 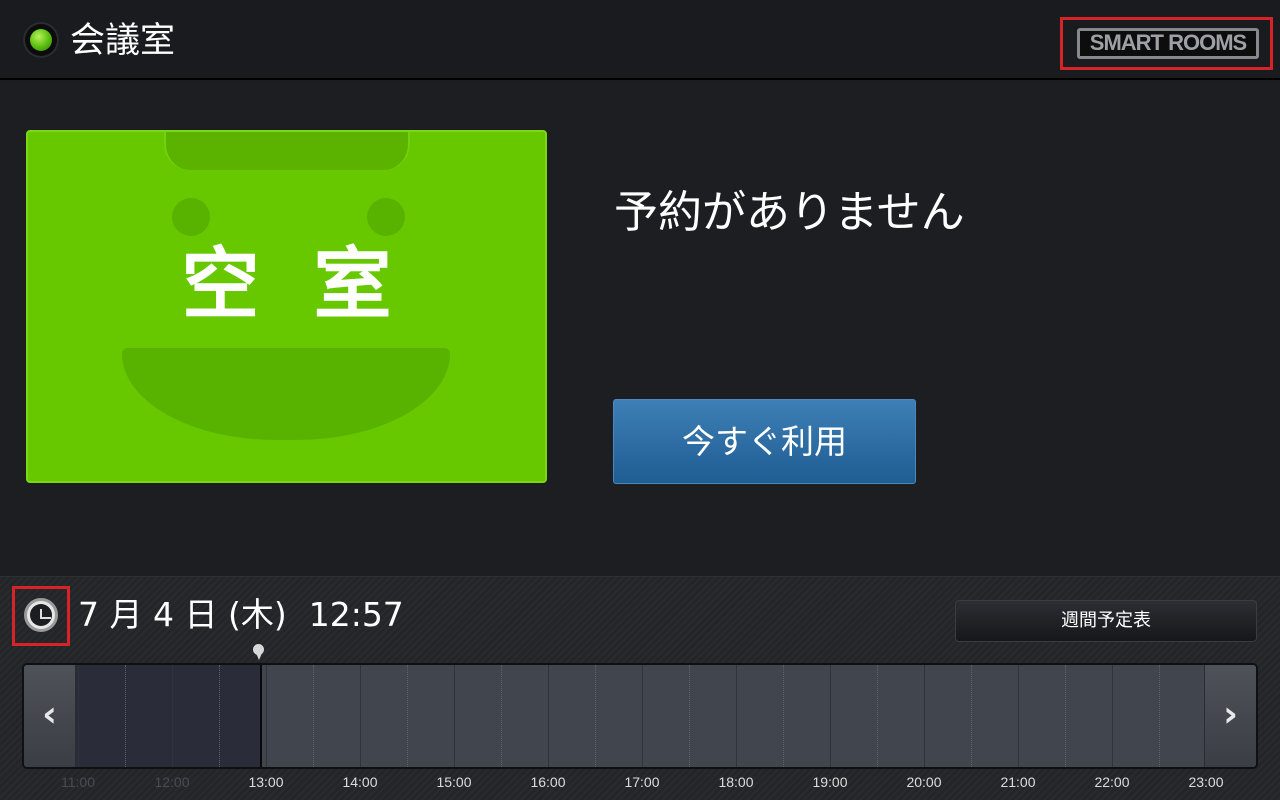 I want to click on card-mouth, so click(x=286, y=394).